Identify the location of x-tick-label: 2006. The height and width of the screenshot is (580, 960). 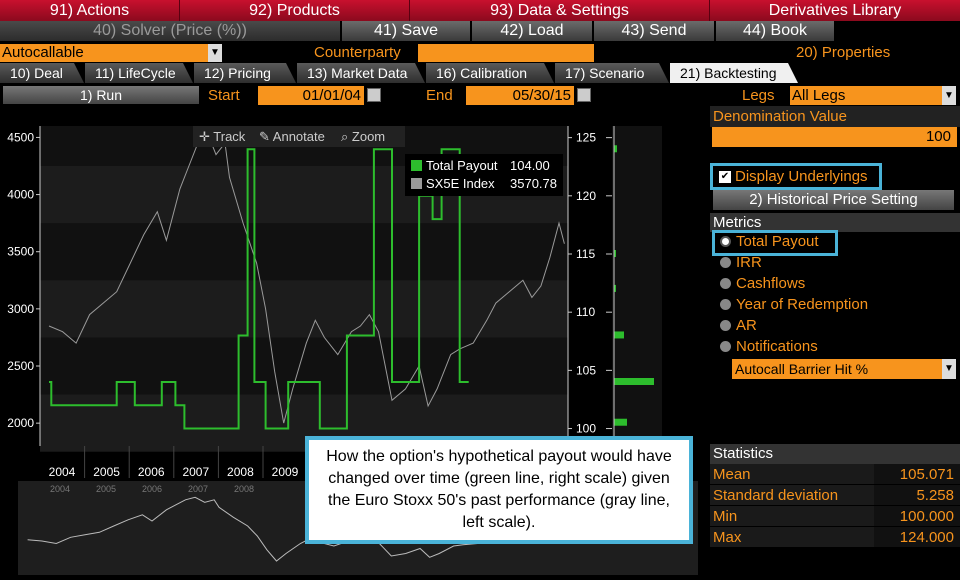
(151, 472).